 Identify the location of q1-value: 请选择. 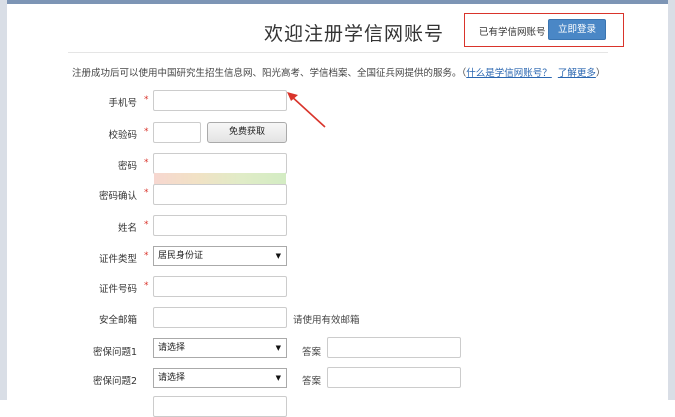
(172, 348).